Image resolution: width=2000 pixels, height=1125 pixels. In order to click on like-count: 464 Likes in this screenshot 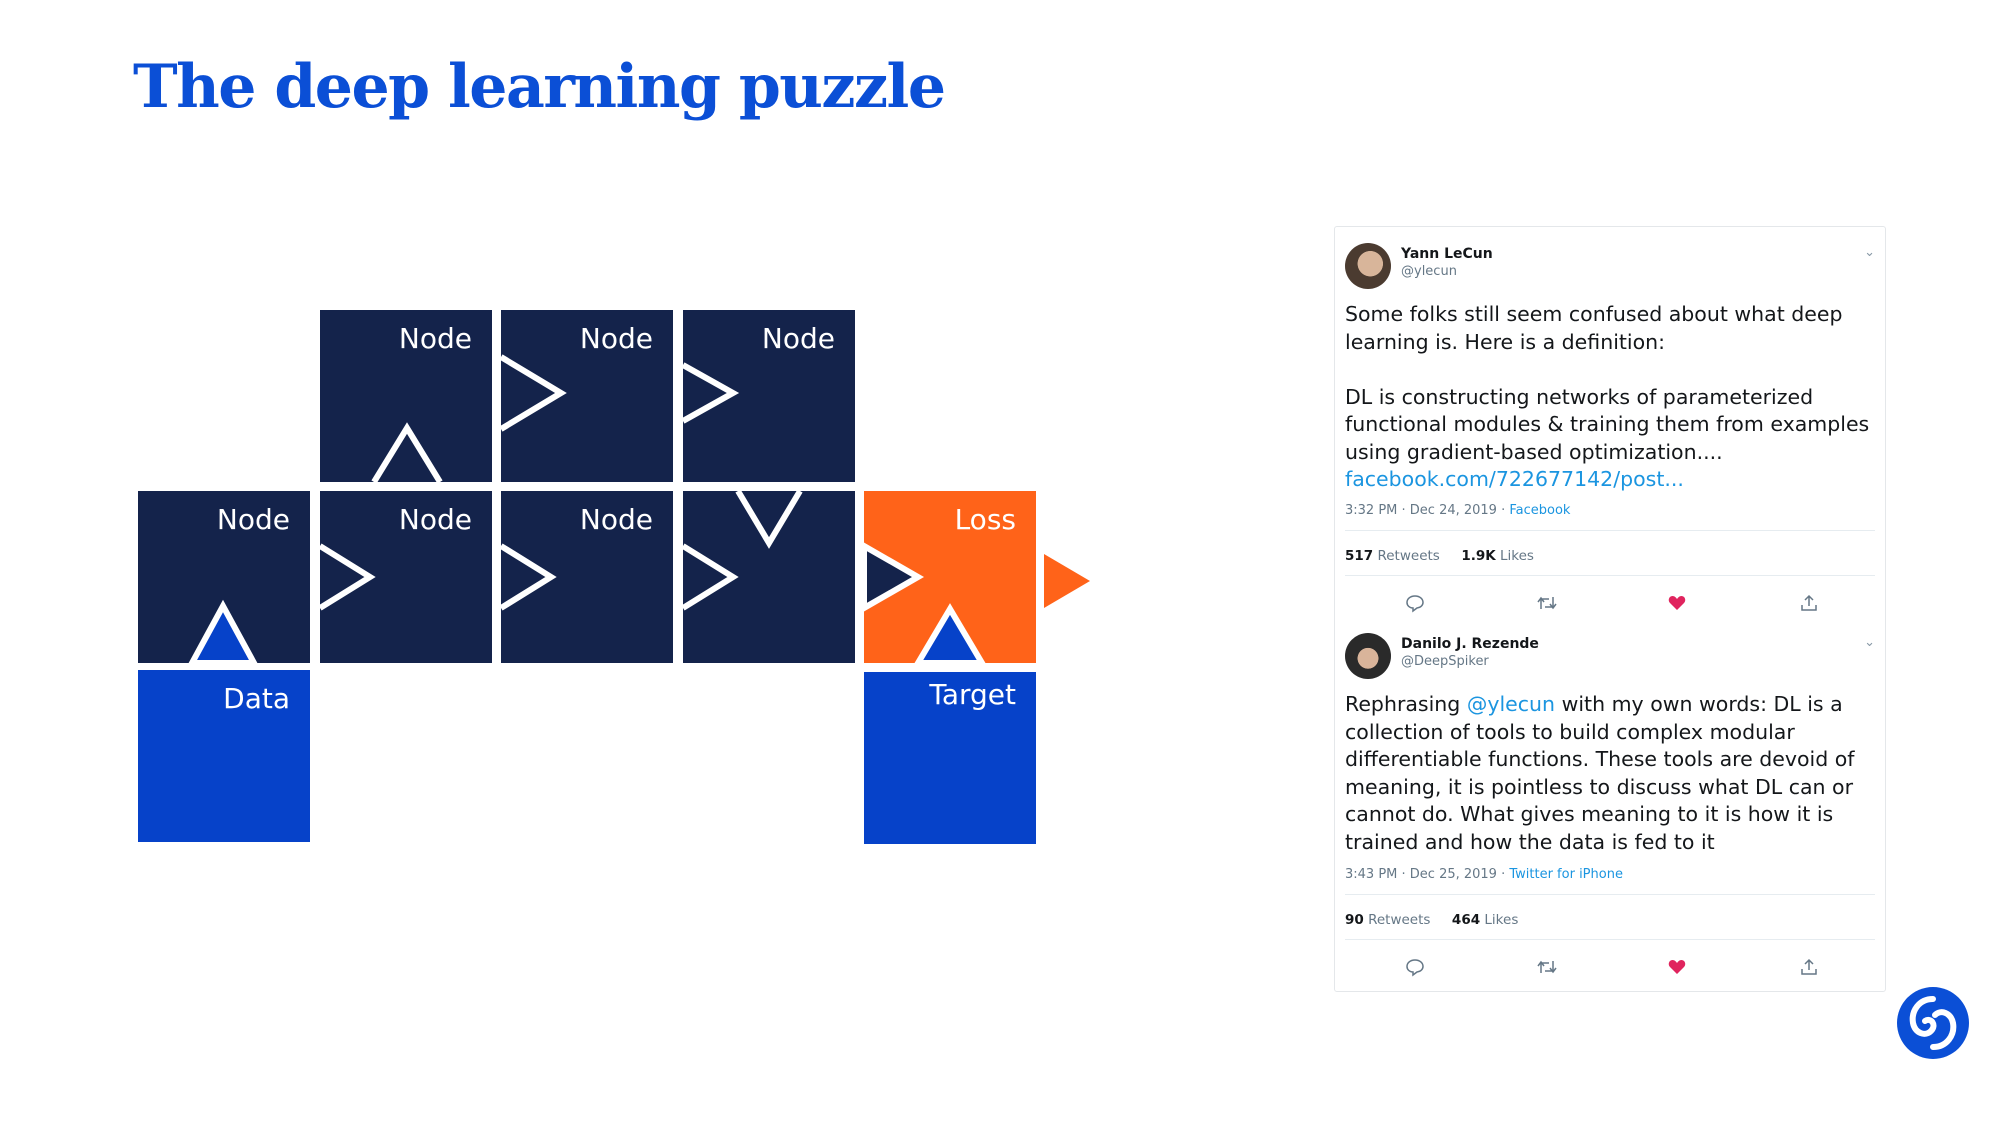, I will do `click(1485, 920)`.